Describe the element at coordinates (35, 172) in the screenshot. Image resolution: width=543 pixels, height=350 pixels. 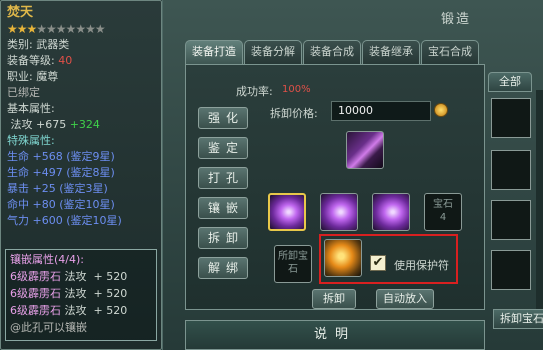
I see `special-attr-text: 生命 +497` at that location.